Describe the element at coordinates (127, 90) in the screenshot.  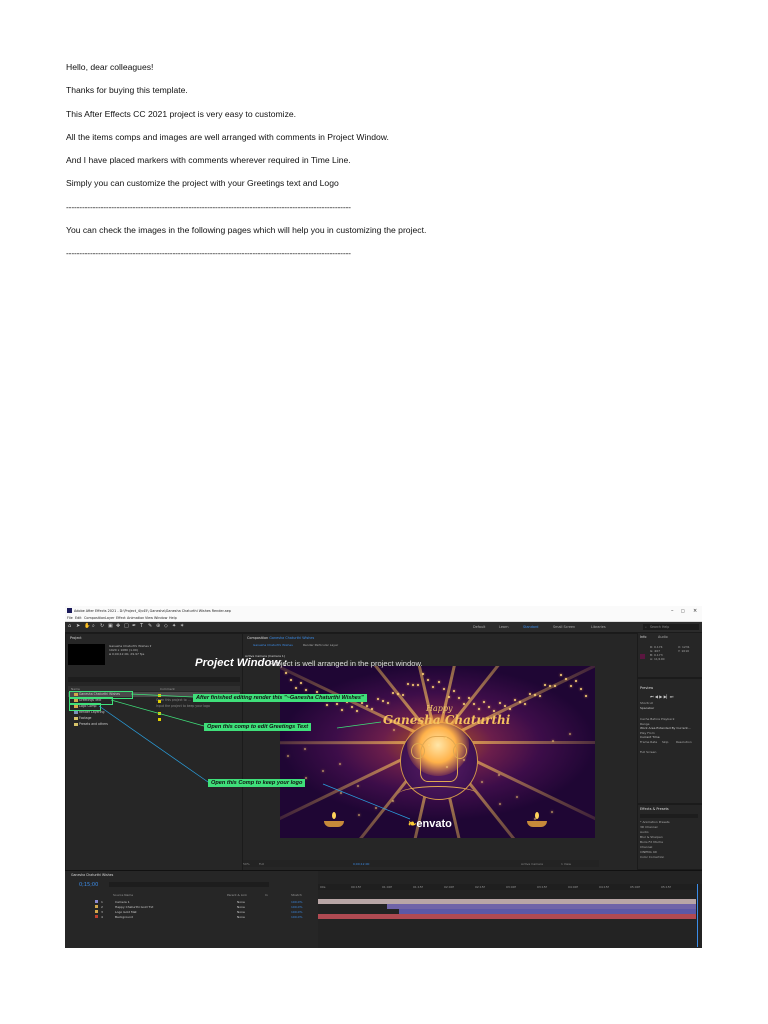
I see `thanks-line: Thanks for buying this template.` at that location.